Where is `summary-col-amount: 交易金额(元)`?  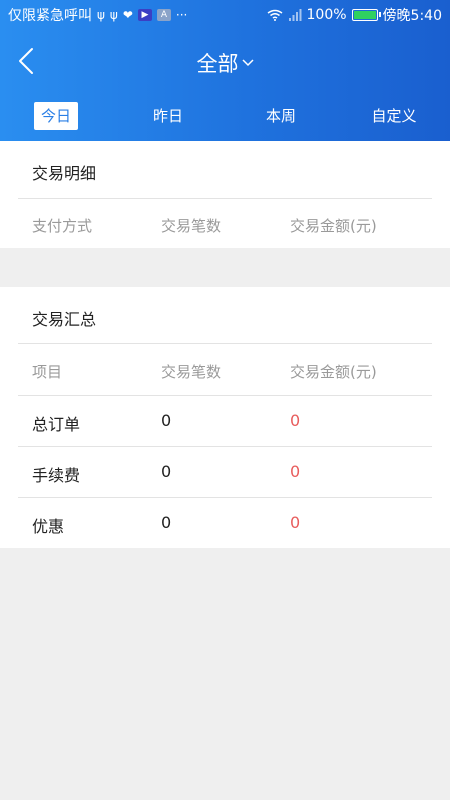
summary-col-amount: 交易金额(元) is located at coordinates (333, 372).